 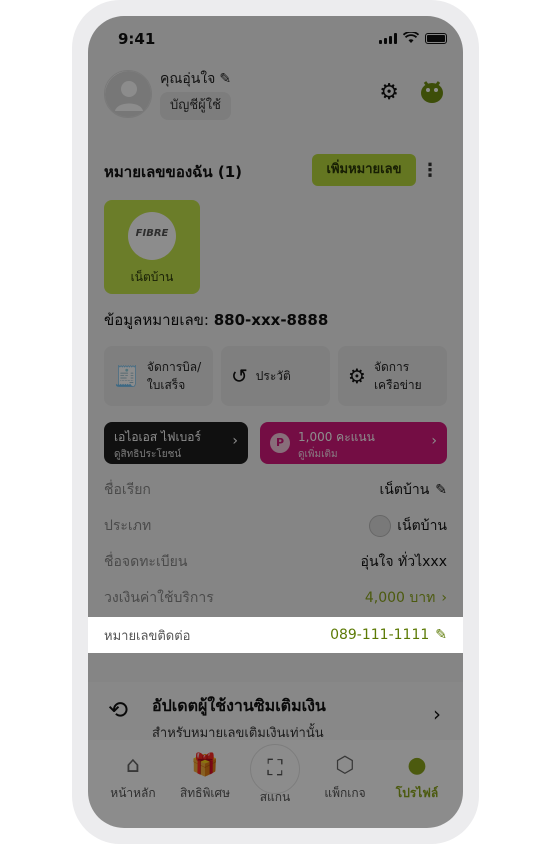 I want to click on dim-overlay-bottom, so click(x=275, y=740).